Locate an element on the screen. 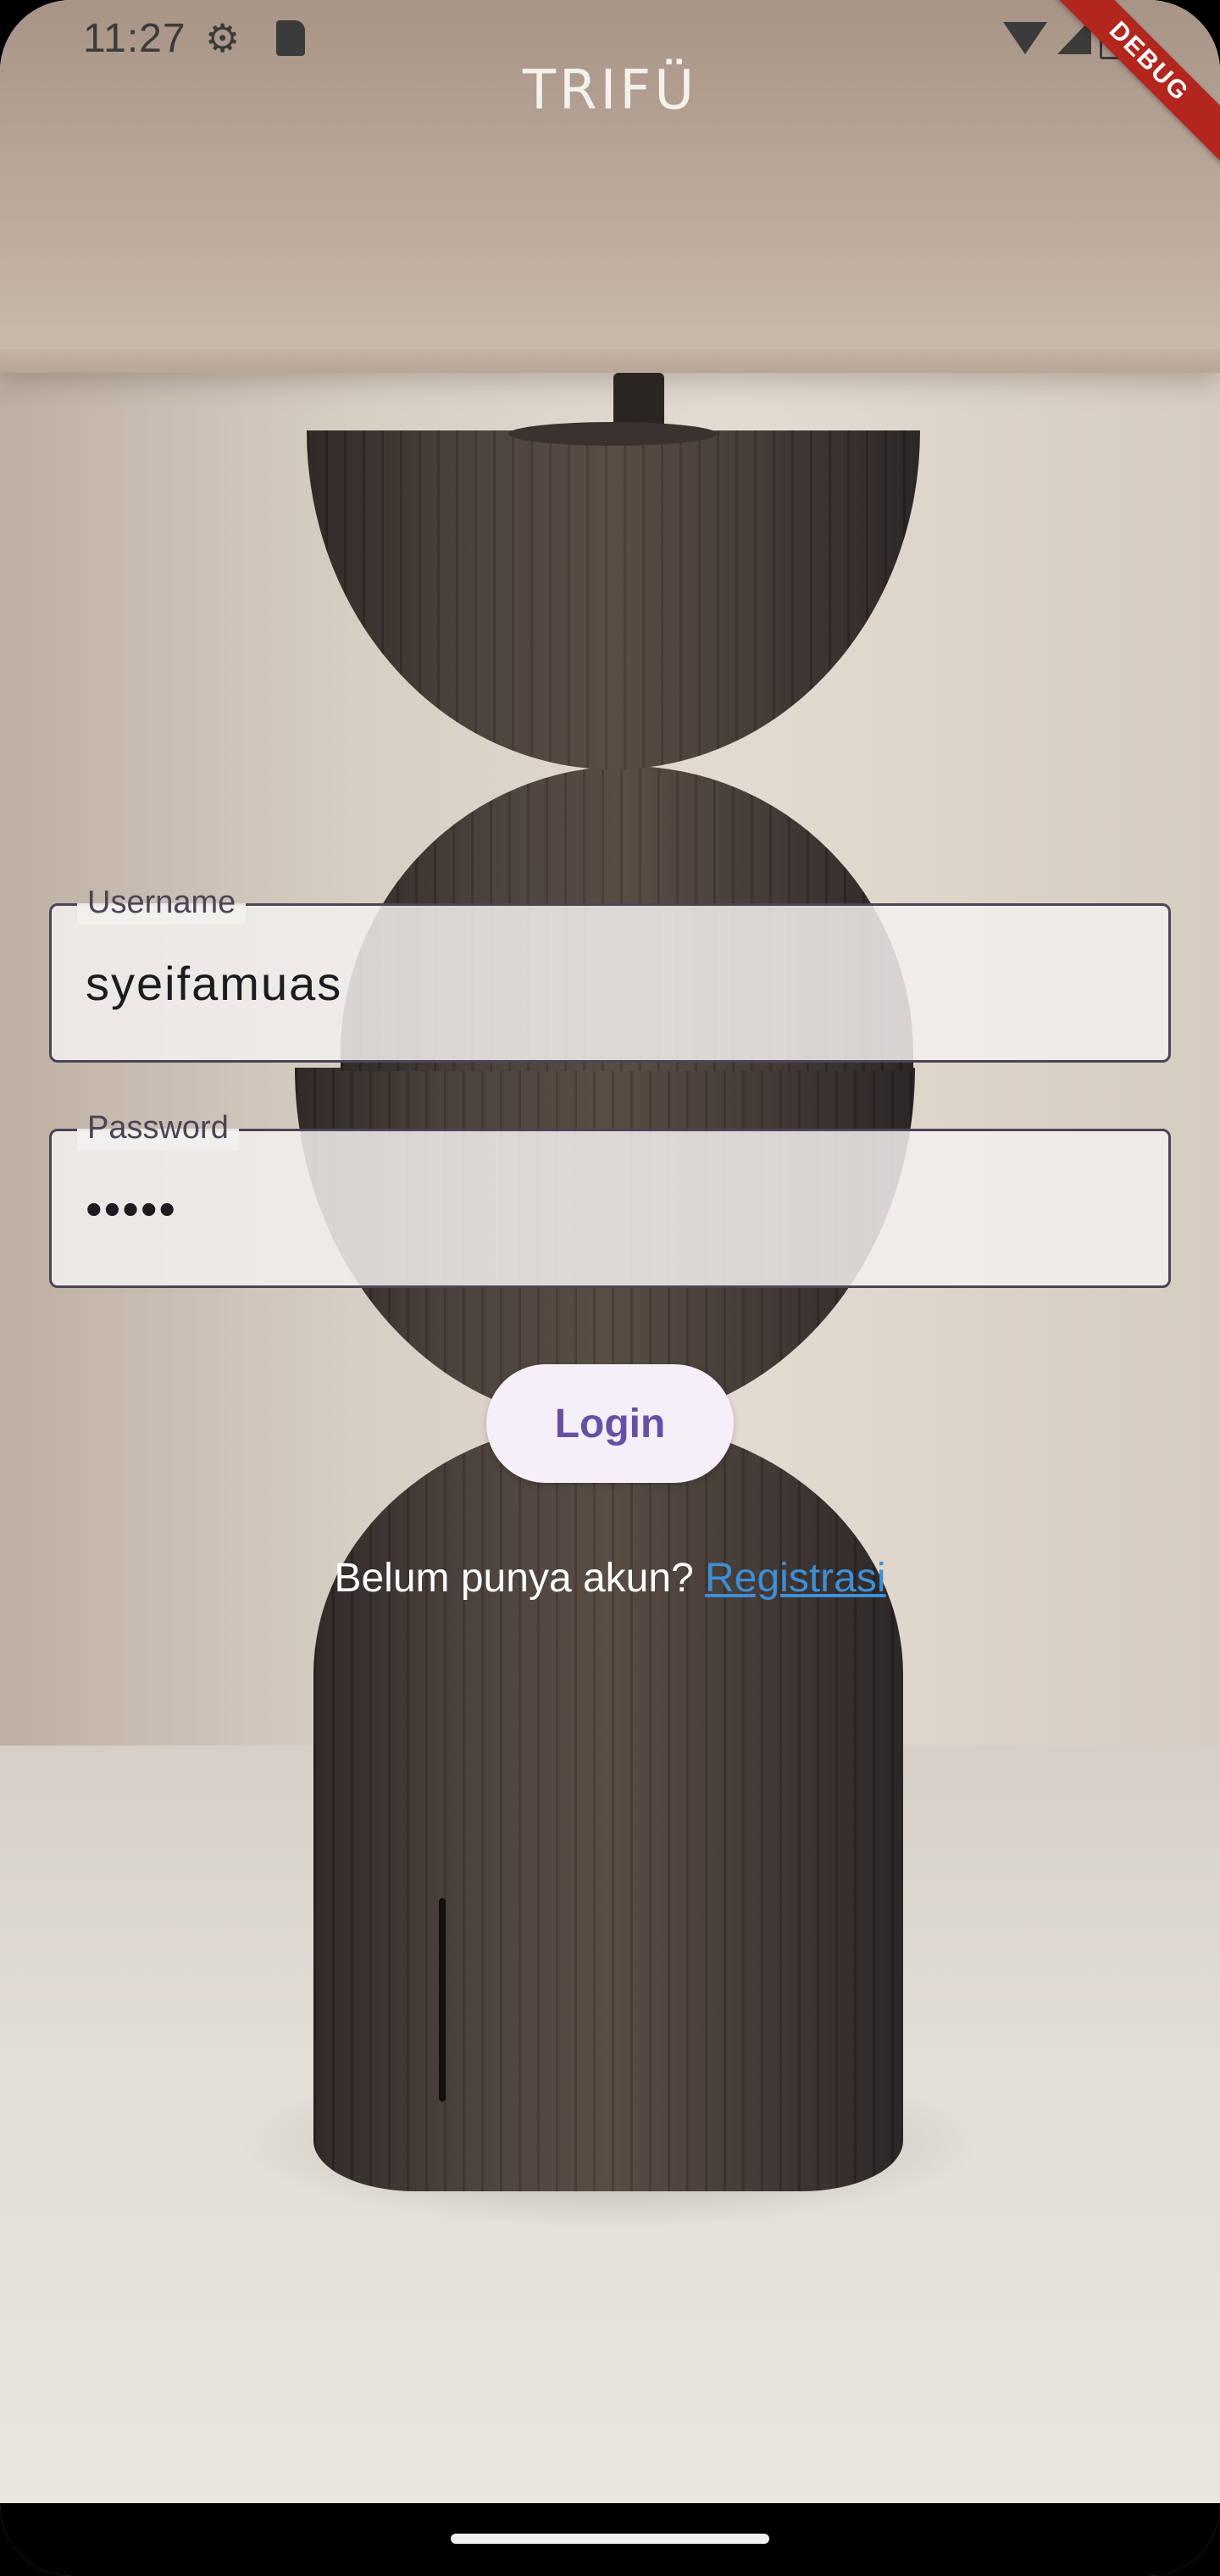 This screenshot has height=2576, width=1220. username-field: Username is located at coordinates (610, 971).